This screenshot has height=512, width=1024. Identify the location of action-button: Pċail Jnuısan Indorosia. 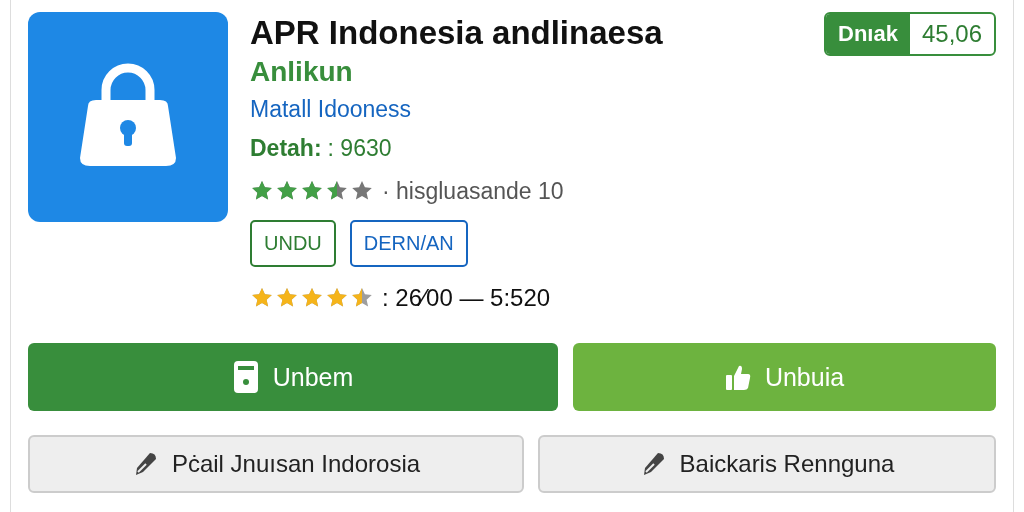
(276, 464).